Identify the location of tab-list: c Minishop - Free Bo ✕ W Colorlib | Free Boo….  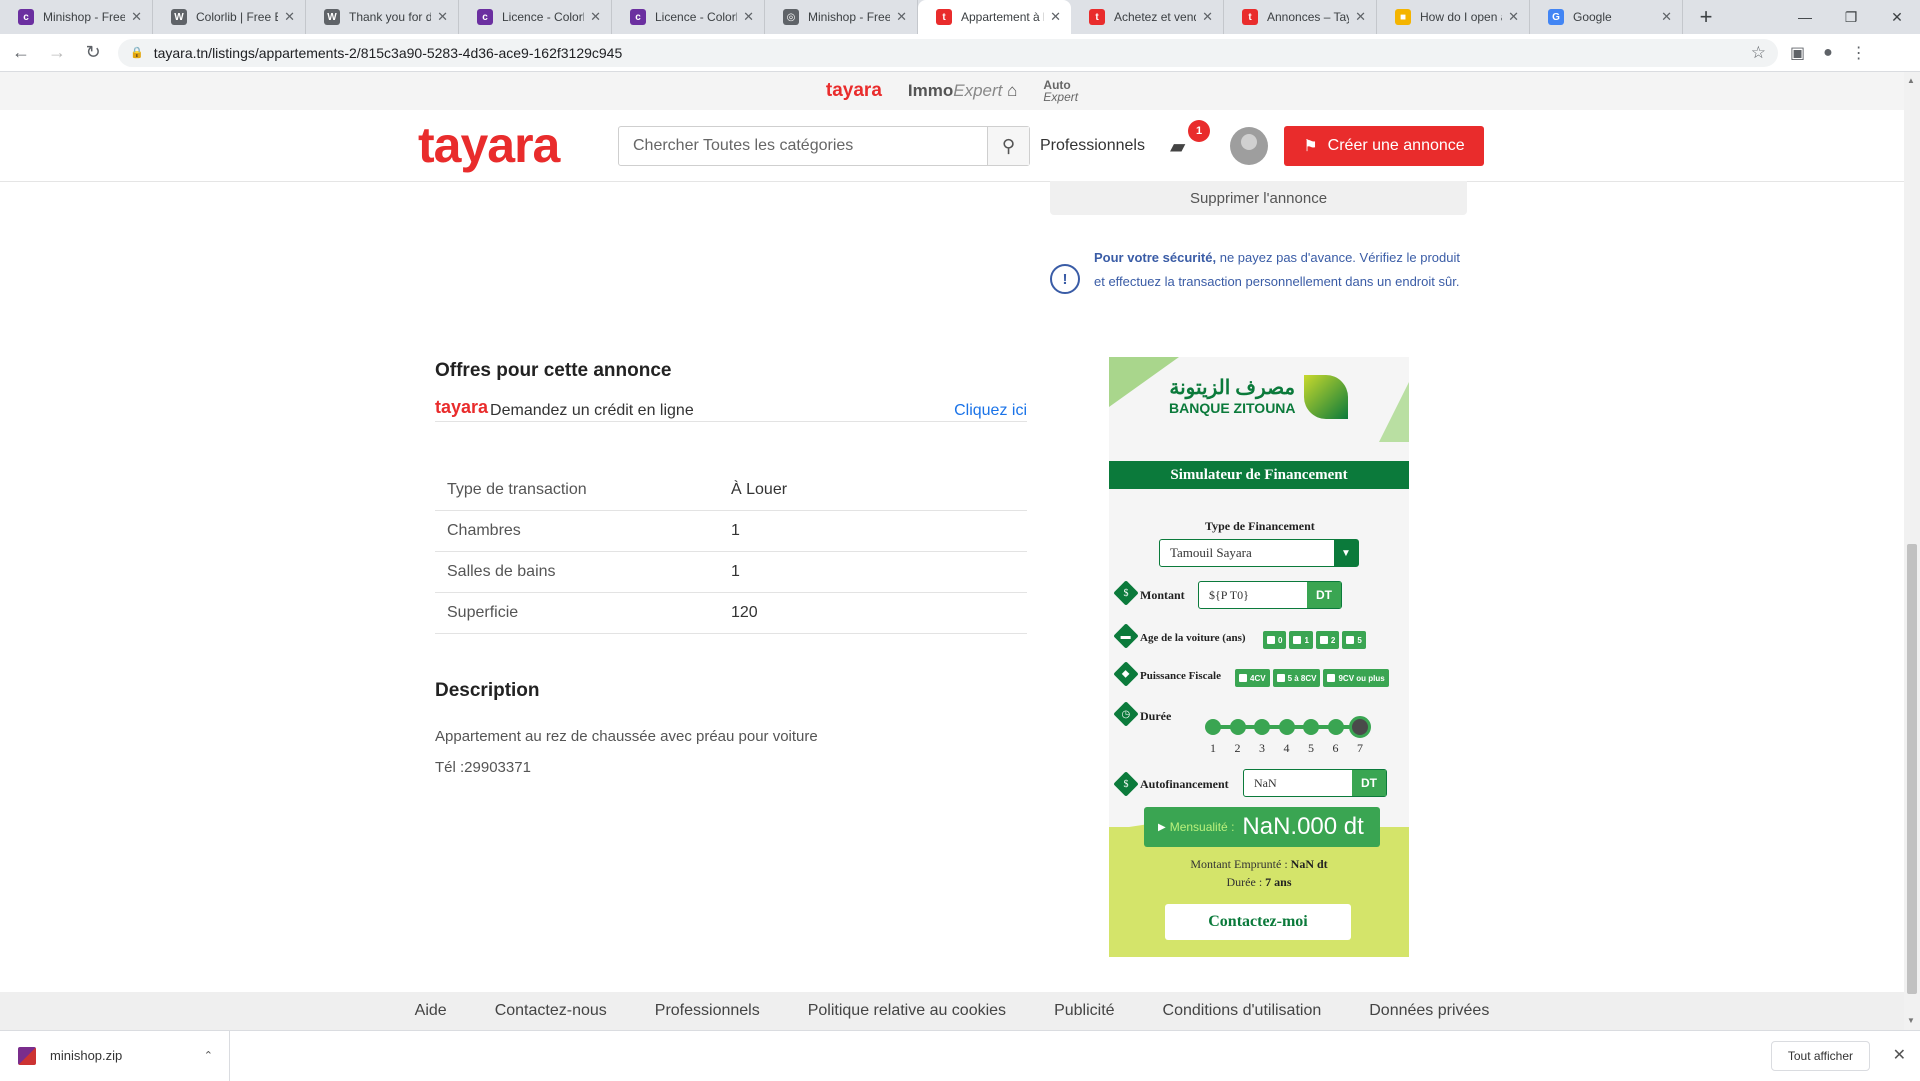
(841, 17).